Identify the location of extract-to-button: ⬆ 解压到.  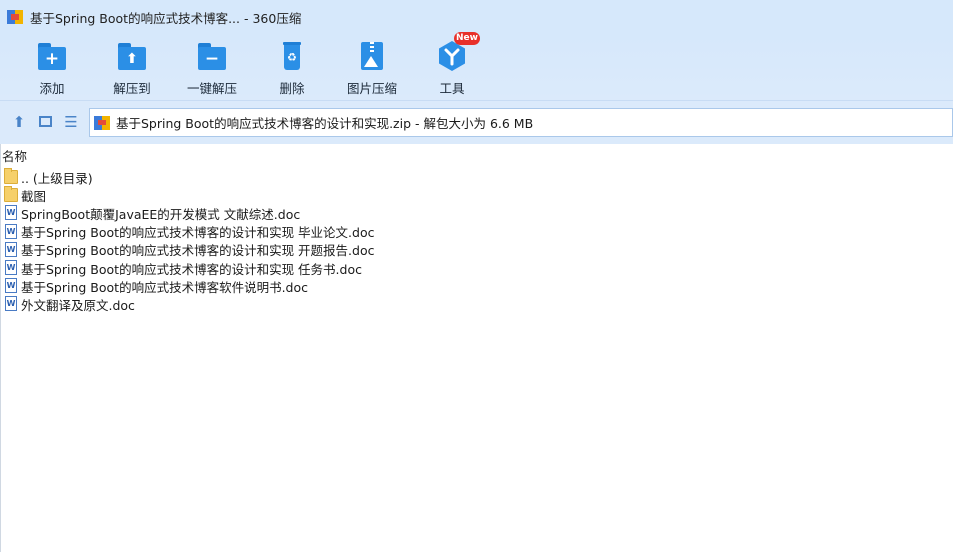
(132, 68).